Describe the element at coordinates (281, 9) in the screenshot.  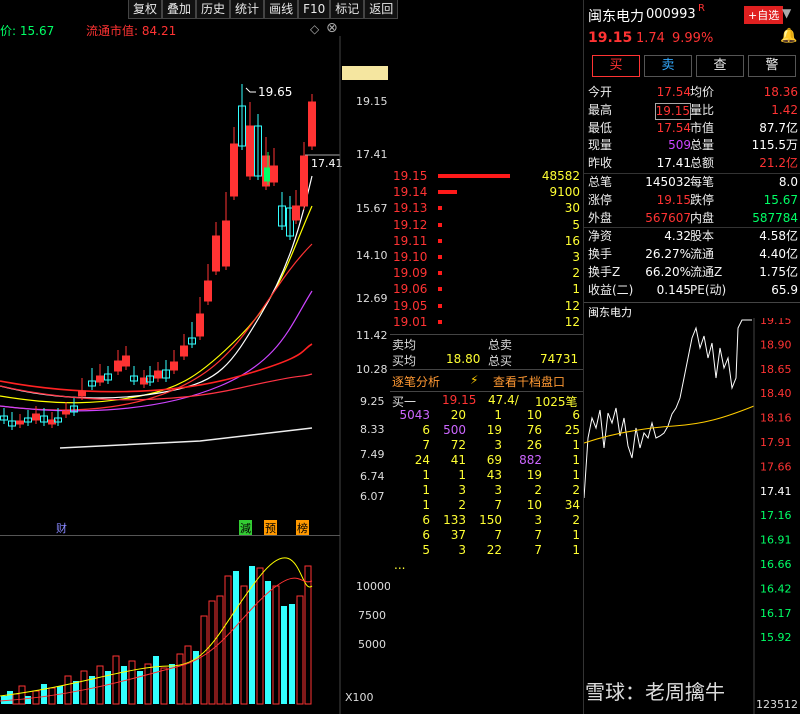
I see `toolbar-draw-button: 画线` at that location.